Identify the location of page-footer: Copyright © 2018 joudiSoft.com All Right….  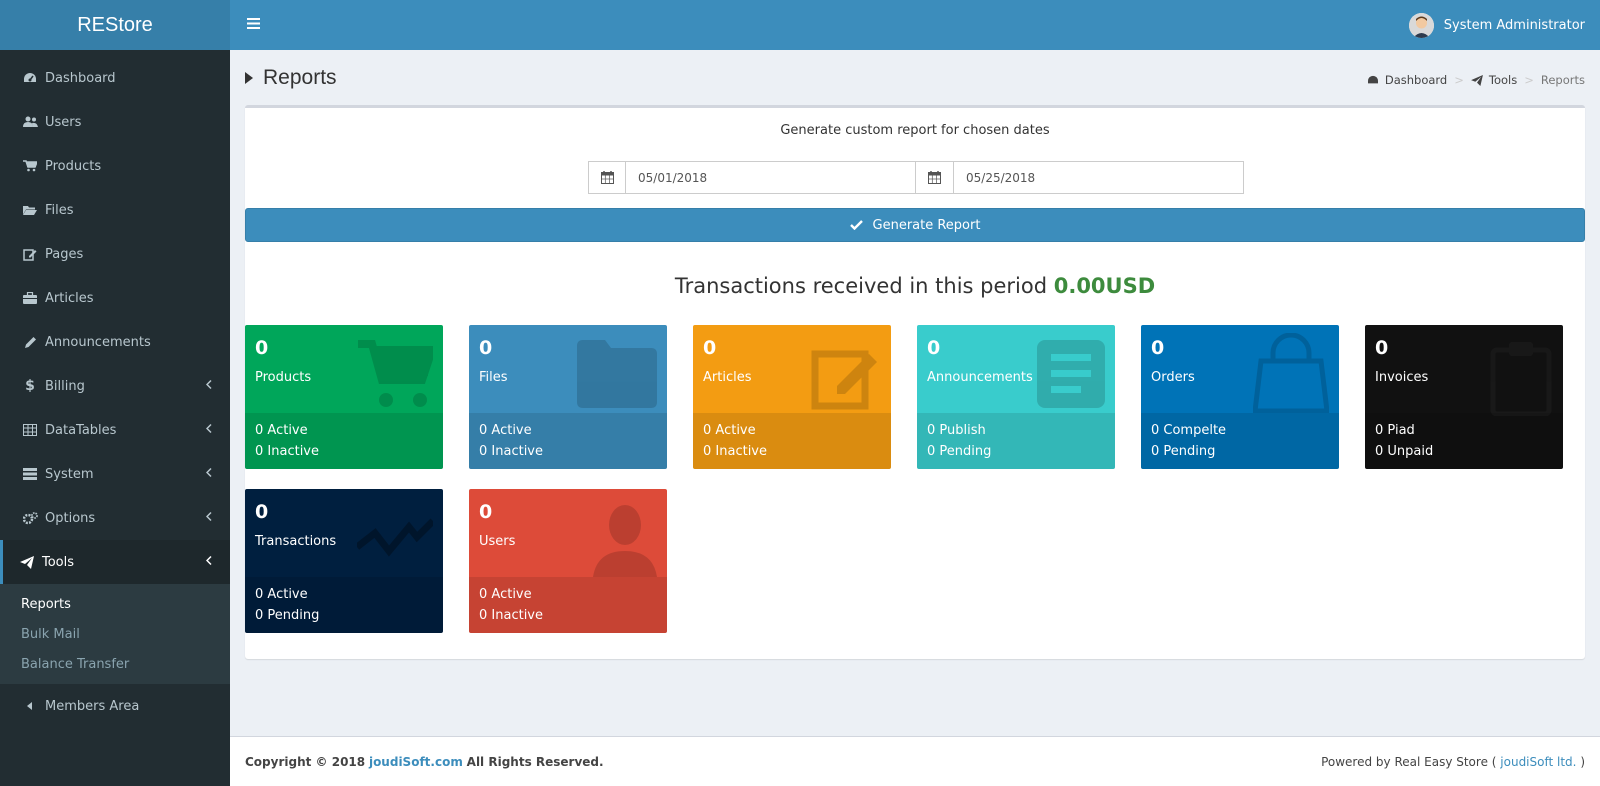
(915, 761).